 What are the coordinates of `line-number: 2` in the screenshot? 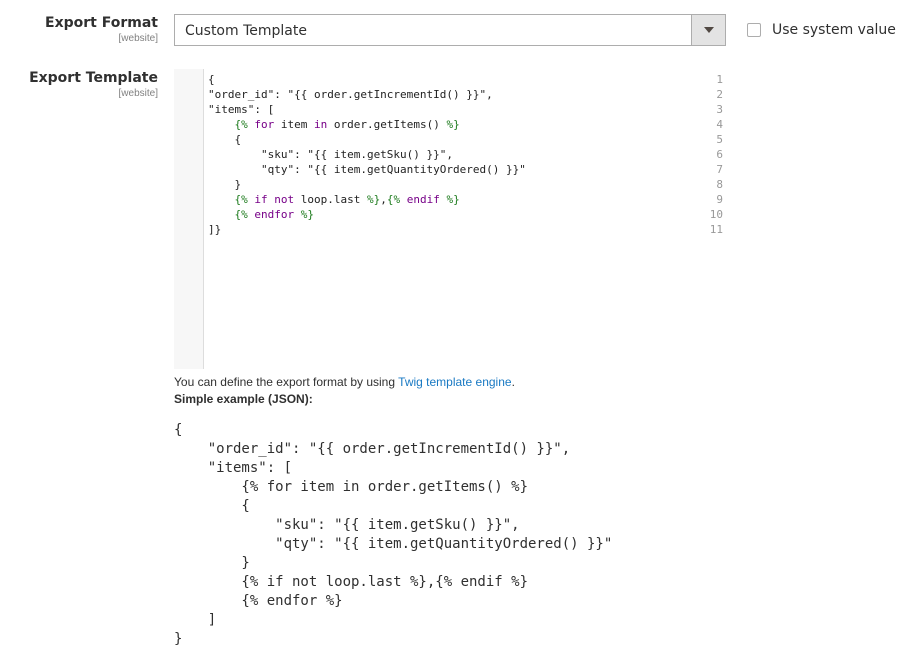 It's located at (719, 94).